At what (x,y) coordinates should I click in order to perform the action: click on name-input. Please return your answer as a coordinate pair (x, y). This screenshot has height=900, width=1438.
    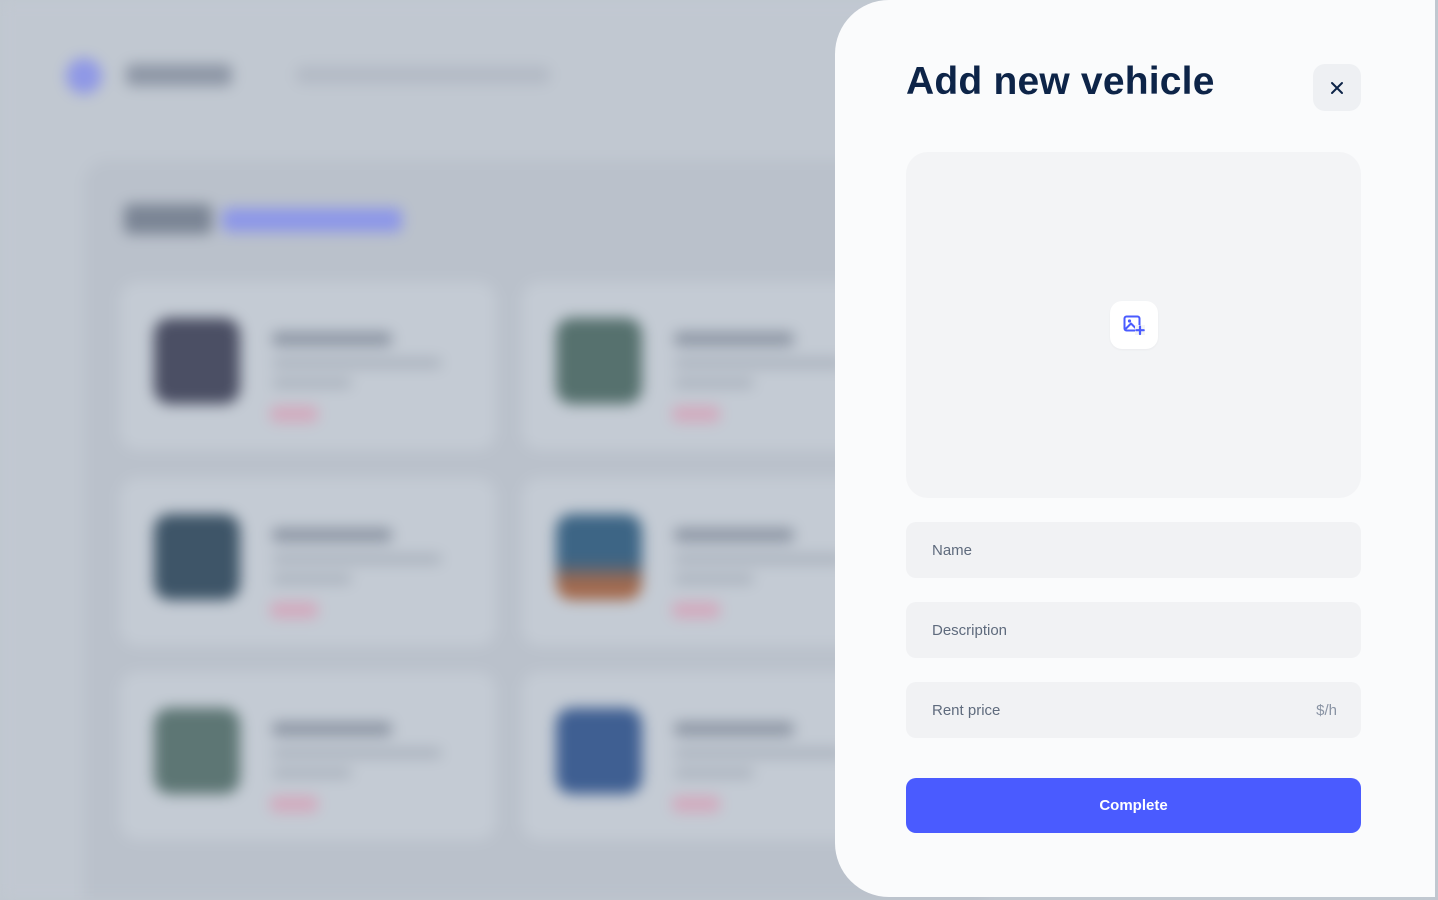
    Looking at the image, I should click on (1133, 550).